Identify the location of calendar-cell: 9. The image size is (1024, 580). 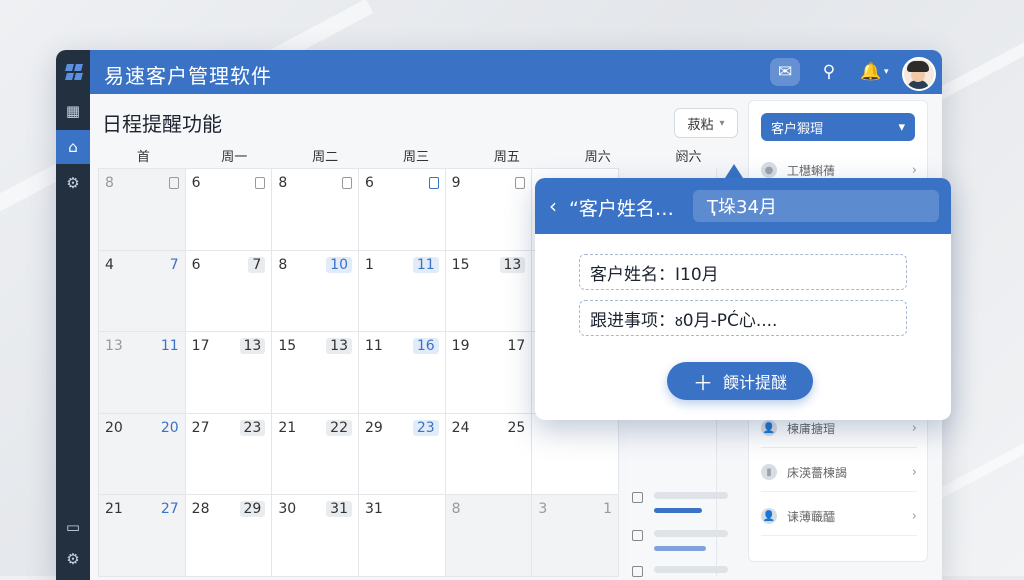
(489, 210).